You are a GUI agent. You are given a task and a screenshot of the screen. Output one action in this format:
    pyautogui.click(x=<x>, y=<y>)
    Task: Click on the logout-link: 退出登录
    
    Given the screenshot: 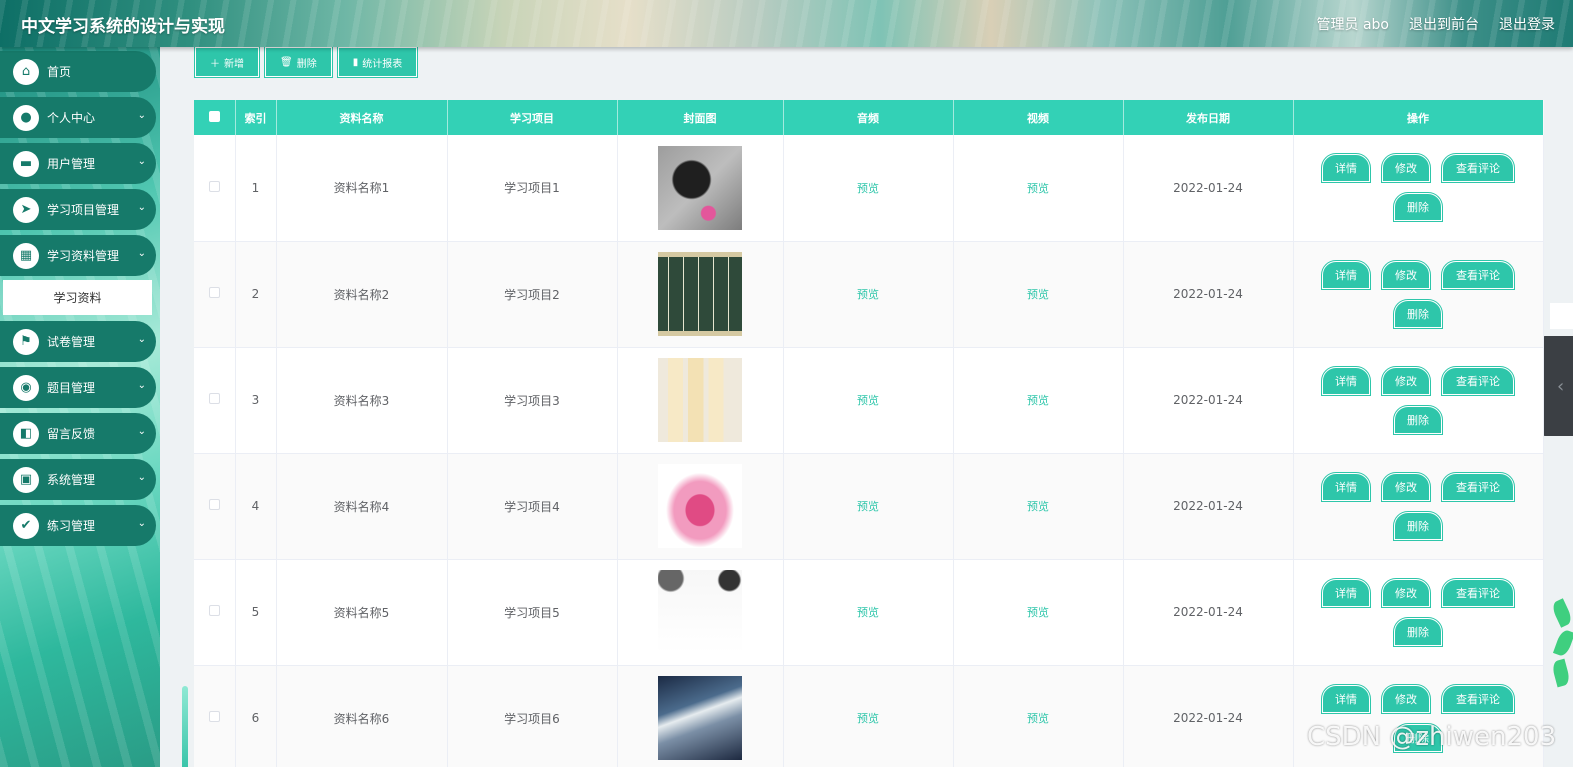 What is the action you would take?
    pyautogui.click(x=1527, y=24)
    